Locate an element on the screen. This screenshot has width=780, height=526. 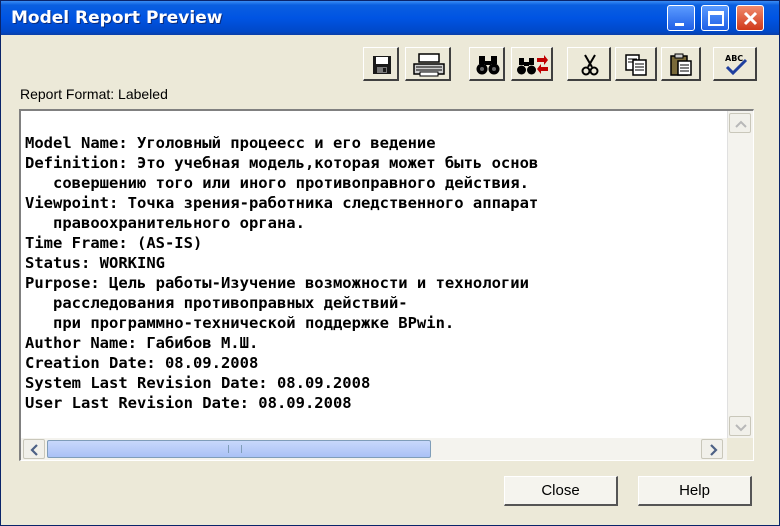
scroll-left-button is located at coordinates (34, 449).